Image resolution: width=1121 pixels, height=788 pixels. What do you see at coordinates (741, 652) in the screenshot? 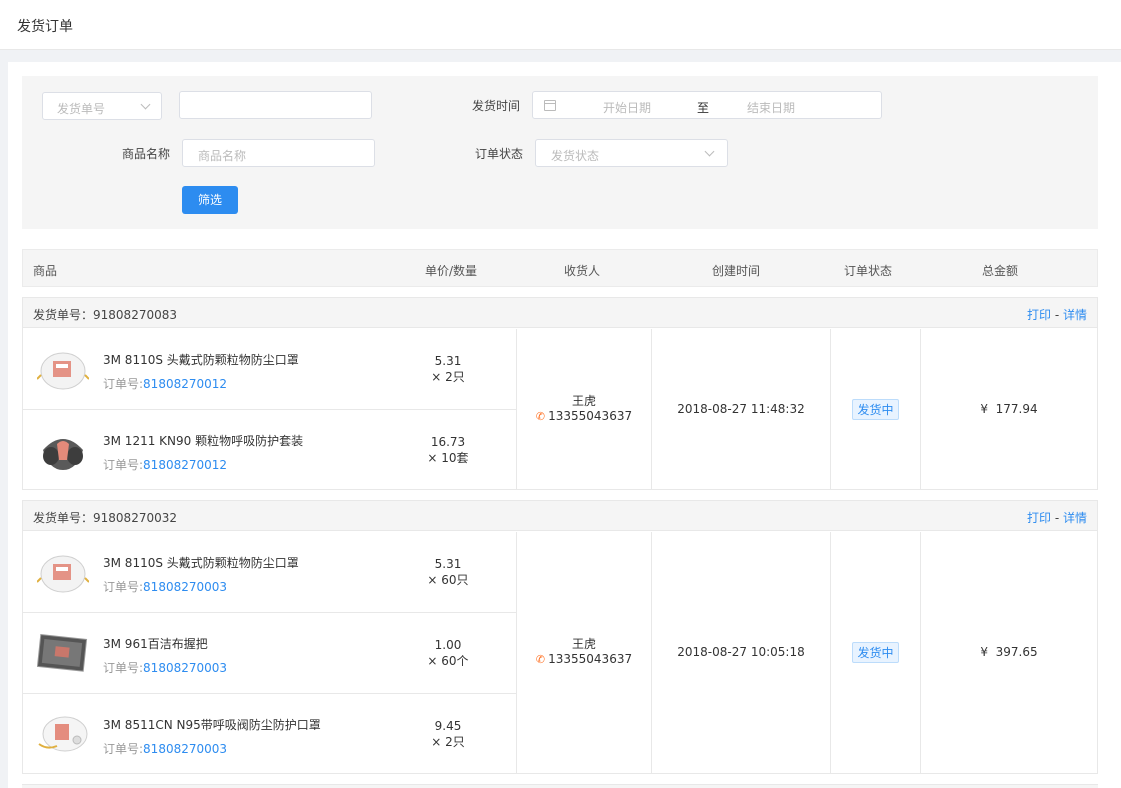
I see `created-time: 2018-08-27 10:05:18` at bounding box center [741, 652].